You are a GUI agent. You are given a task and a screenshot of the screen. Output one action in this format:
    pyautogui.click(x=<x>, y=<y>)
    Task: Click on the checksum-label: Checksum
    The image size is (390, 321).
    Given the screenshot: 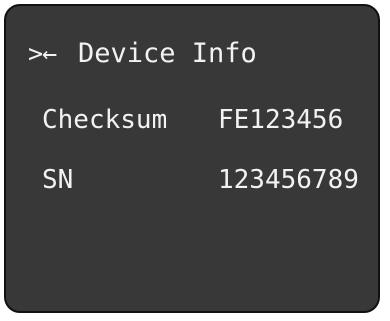 What is the action you would take?
    pyautogui.click(x=105, y=120)
    